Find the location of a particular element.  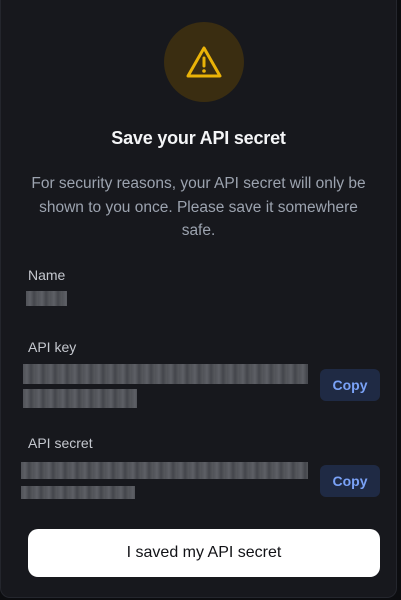

api-key-value-redacted is located at coordinates (165, 374).